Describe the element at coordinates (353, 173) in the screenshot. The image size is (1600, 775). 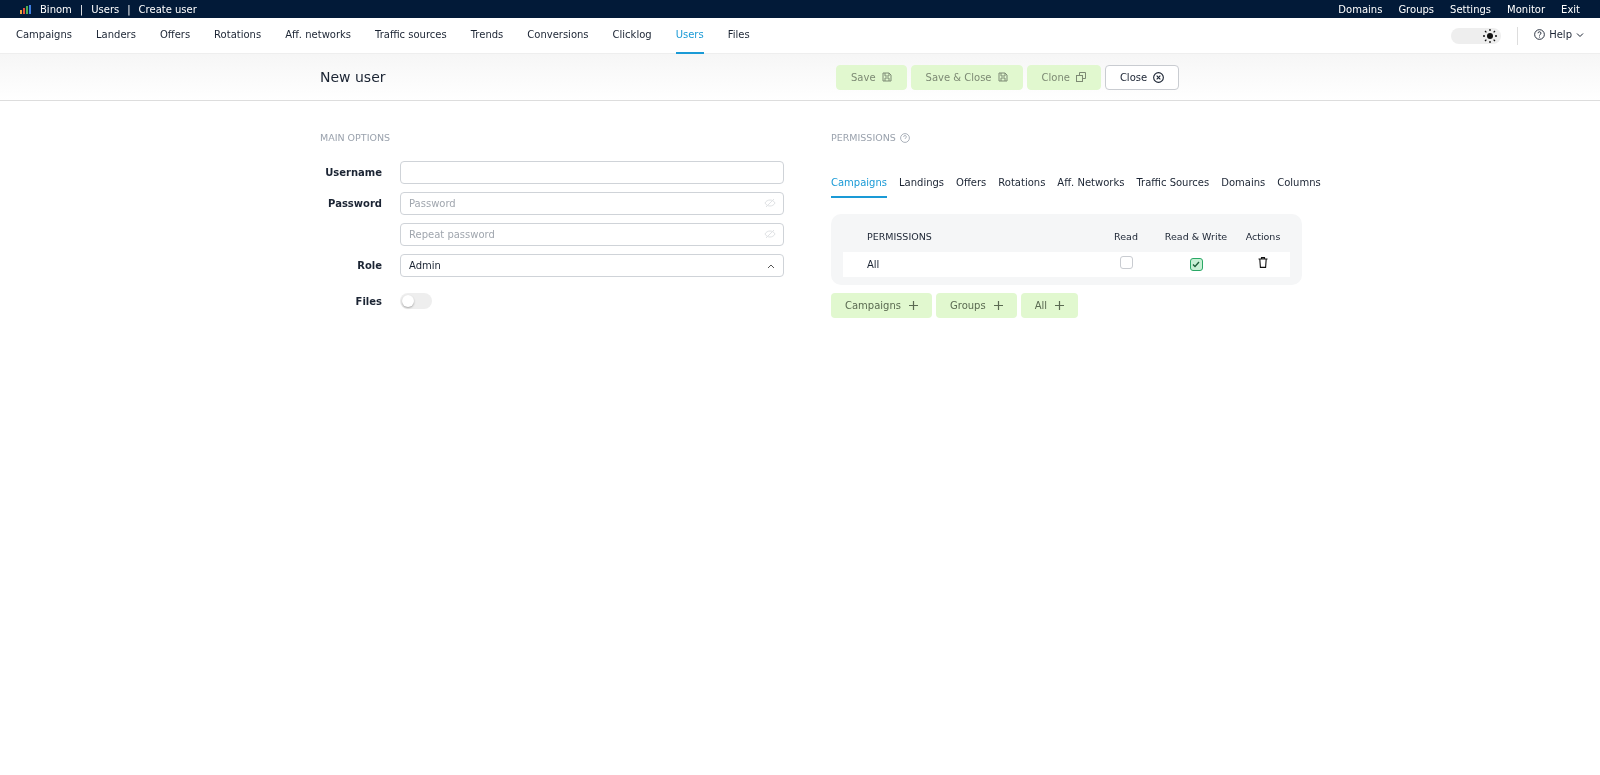
I see `field-label: Username` at that location.